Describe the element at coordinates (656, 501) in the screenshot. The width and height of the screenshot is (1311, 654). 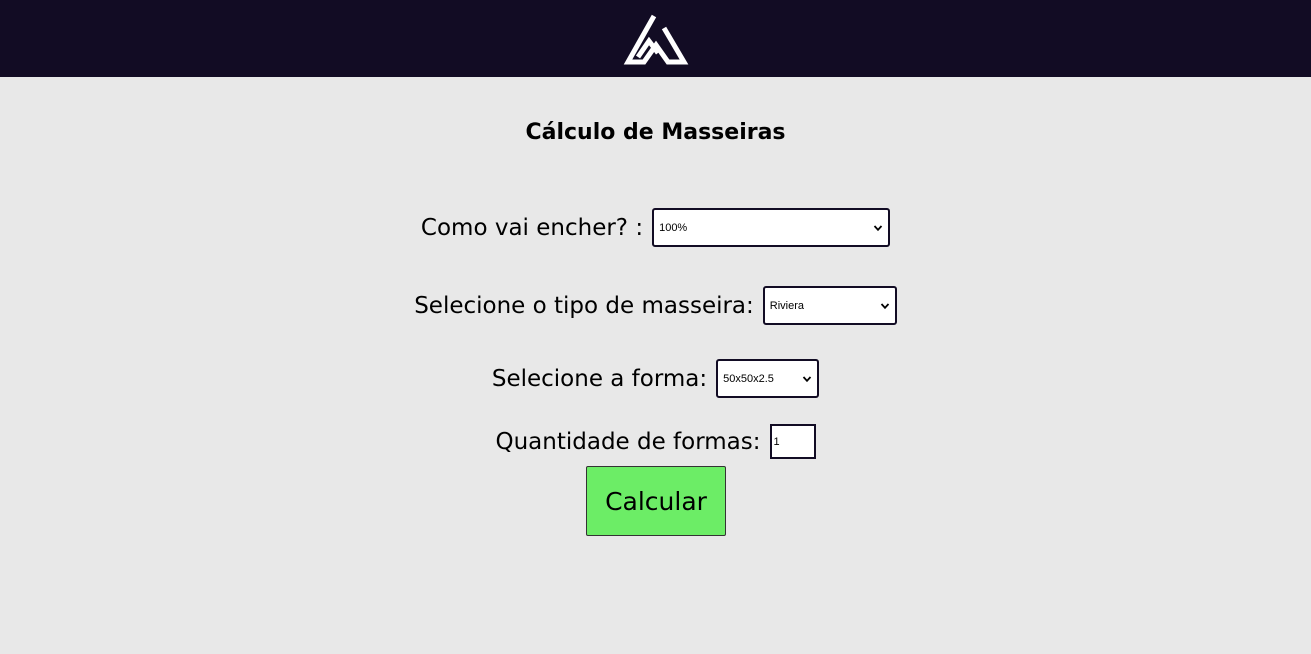
I see `calculate-button: Calcular` at that location.